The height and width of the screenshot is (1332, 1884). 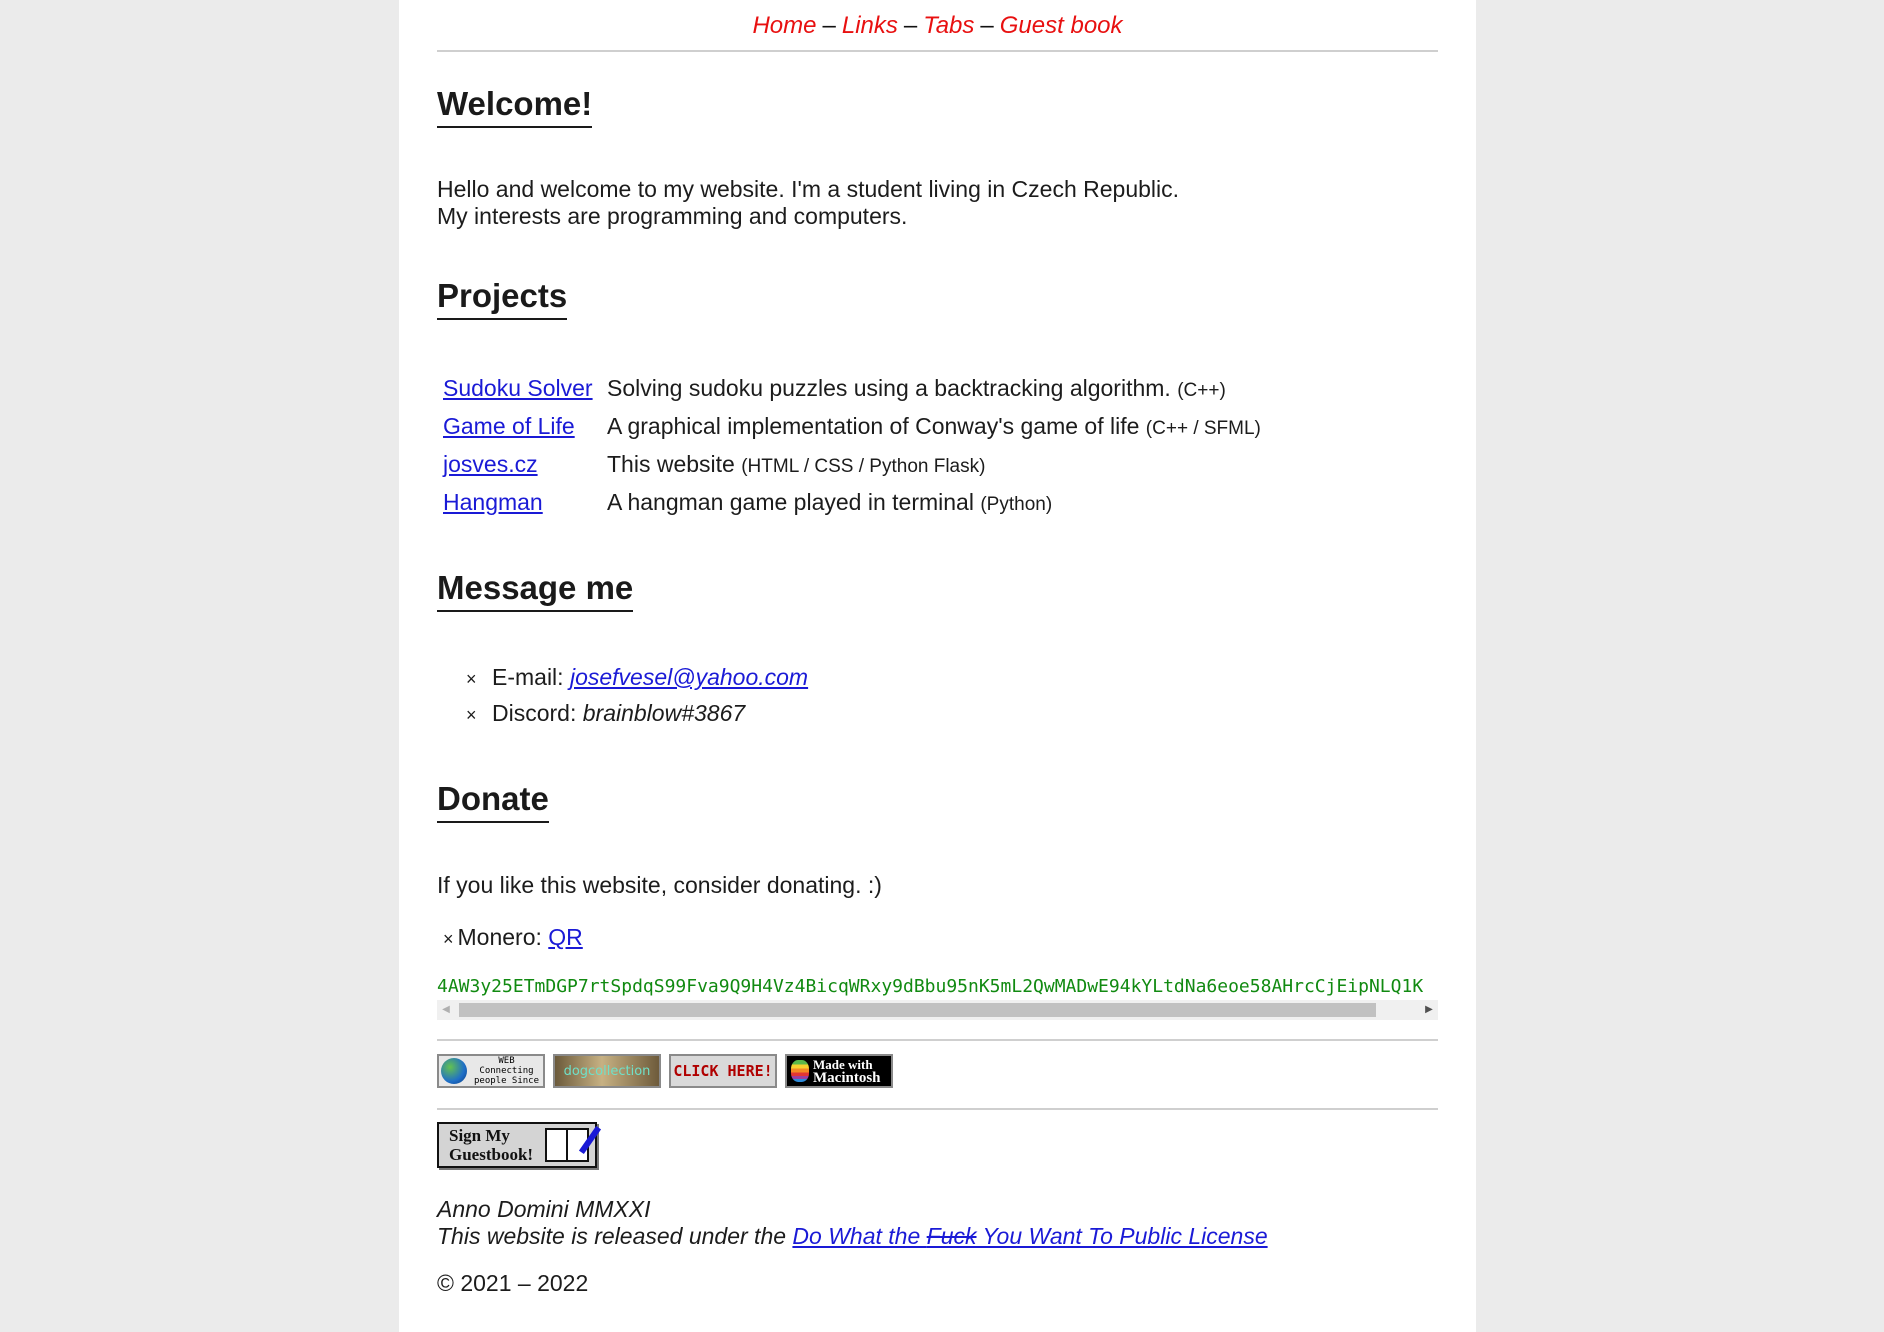 What do you see at coordinates (951, 1236) in the screenshot?
I see `struck-word: Fuck` at bounding box center [951, 1236].